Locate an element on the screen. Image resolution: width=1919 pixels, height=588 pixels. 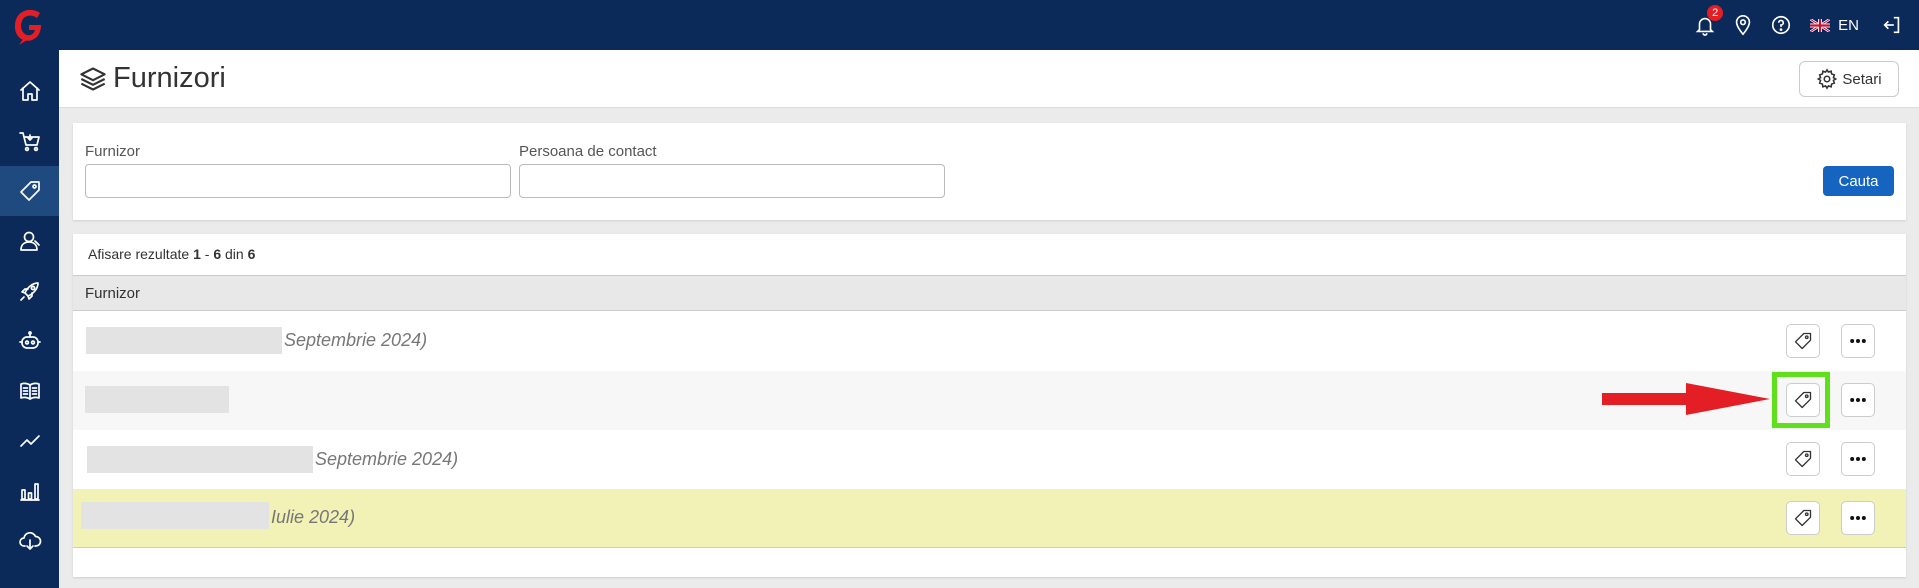
rocket-icon is located at coordinates (29, 291).